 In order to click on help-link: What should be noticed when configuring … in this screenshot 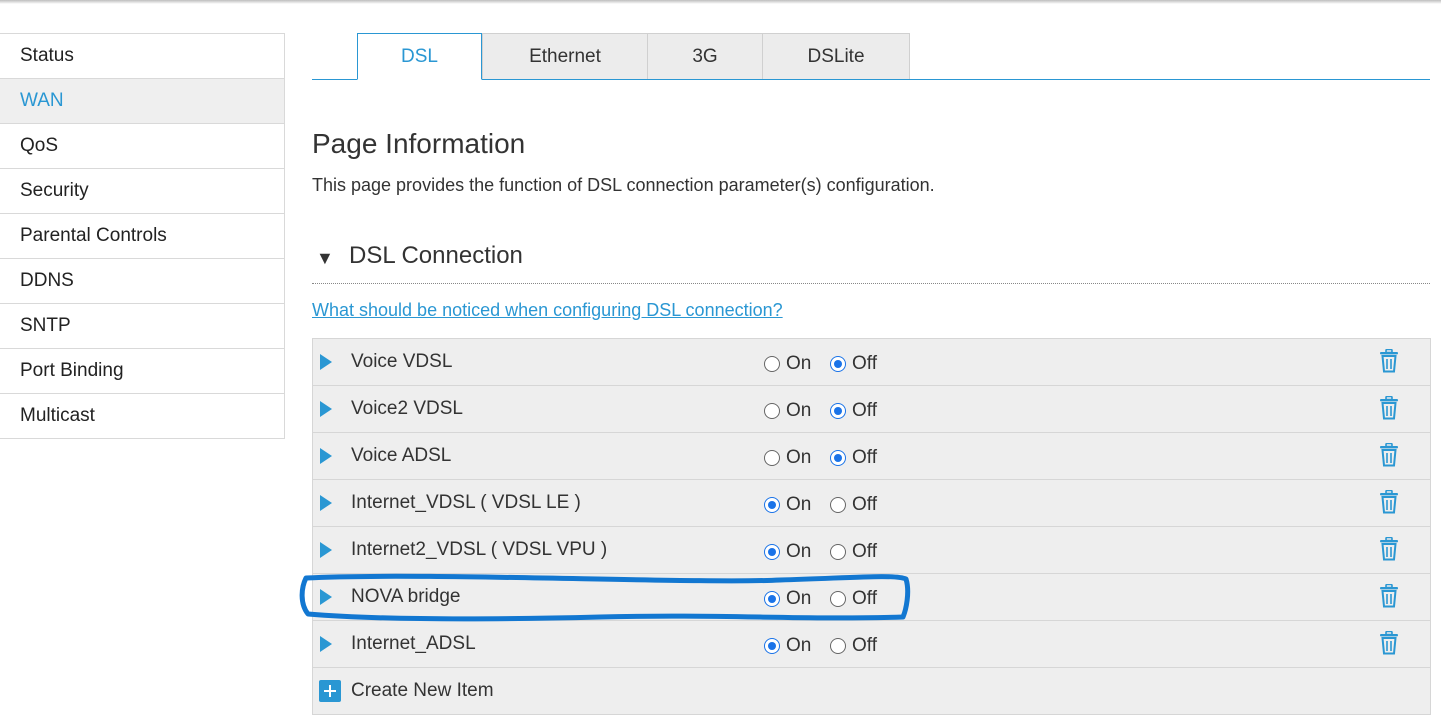, I will do `click(547, 310)`.